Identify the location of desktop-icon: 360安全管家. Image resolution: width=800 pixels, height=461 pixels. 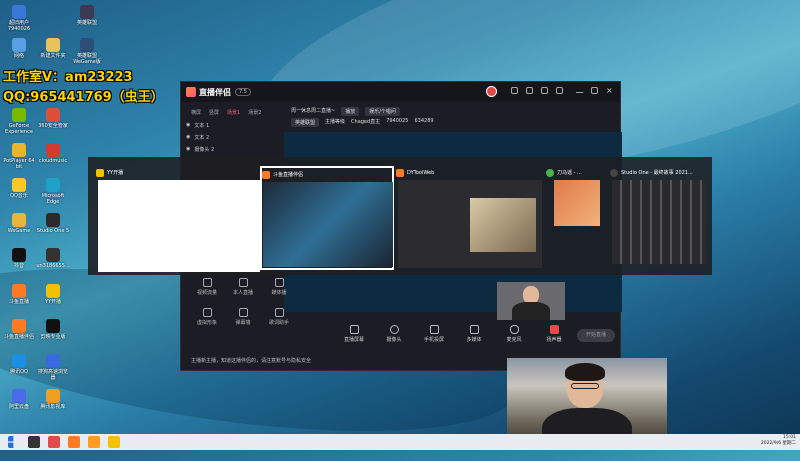
(53, 118).